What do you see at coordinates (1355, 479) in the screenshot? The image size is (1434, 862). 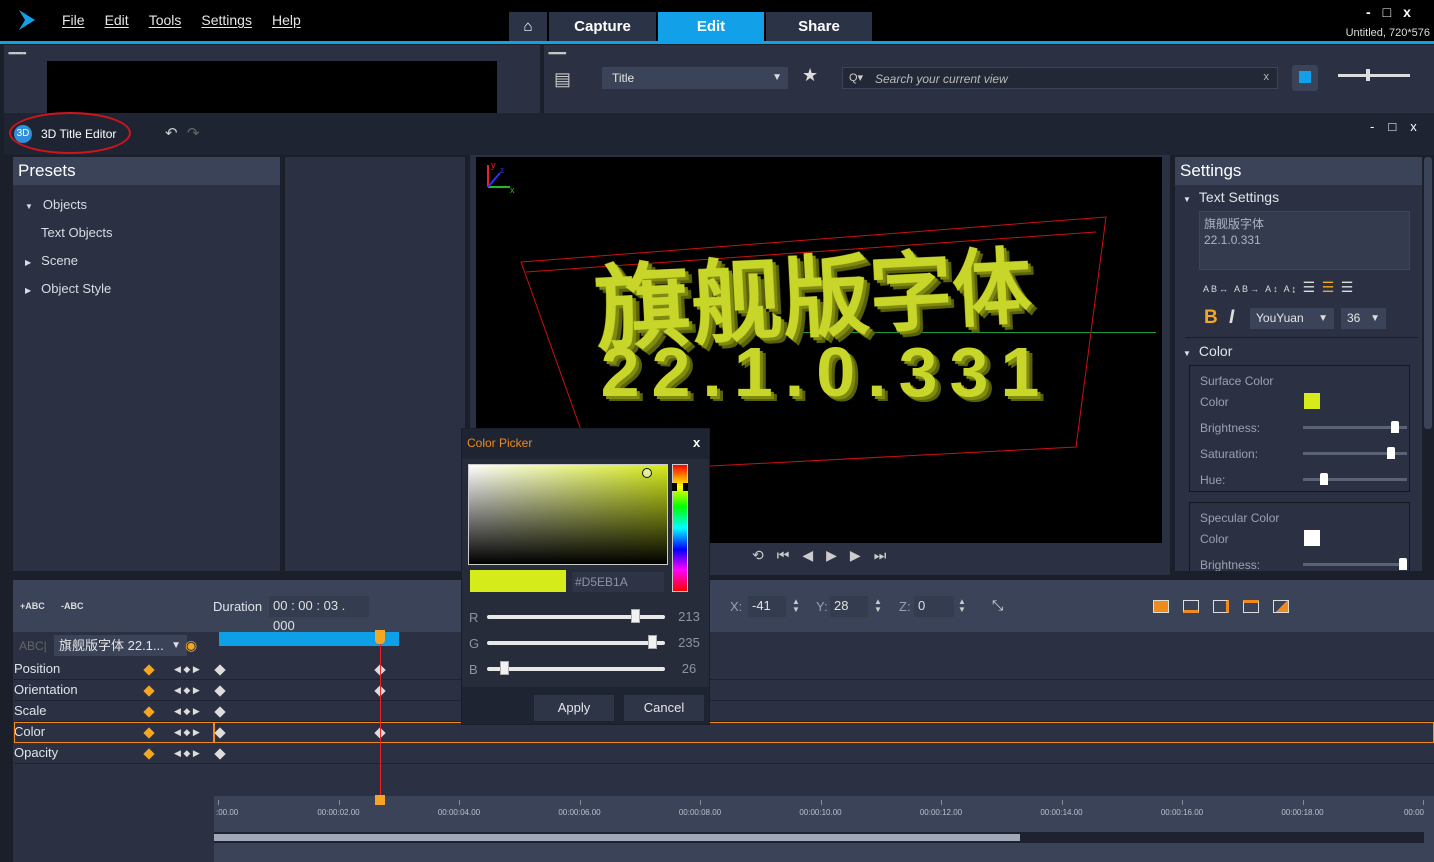 I see `hue-slider` at bounding box center [1355, 479].